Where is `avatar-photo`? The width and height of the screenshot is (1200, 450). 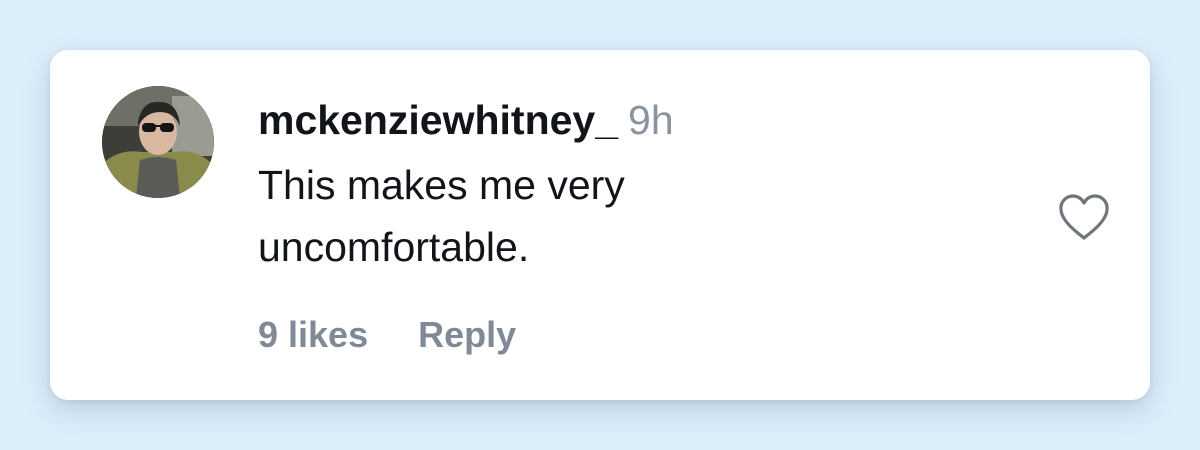
avatar-photo is located at coordinates (158, 142).